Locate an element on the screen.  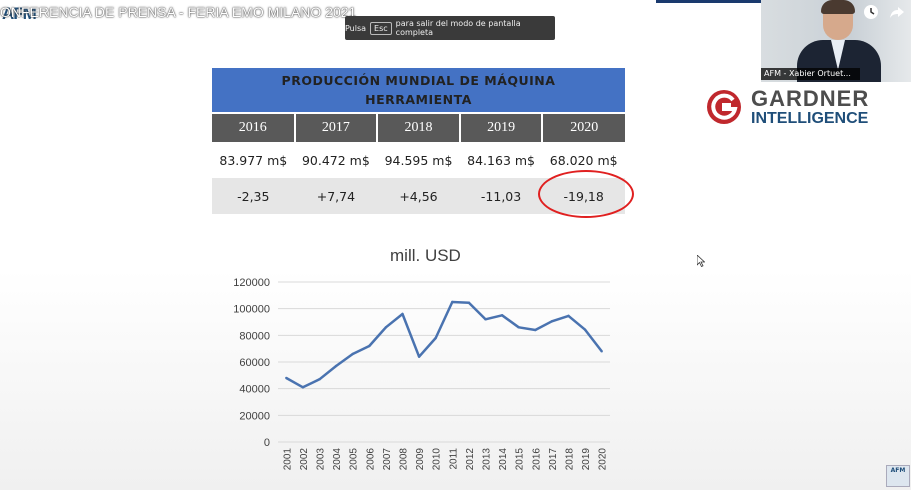
gardner-intelligence: INTELLIGENCE is located at coordinates (810, 118).